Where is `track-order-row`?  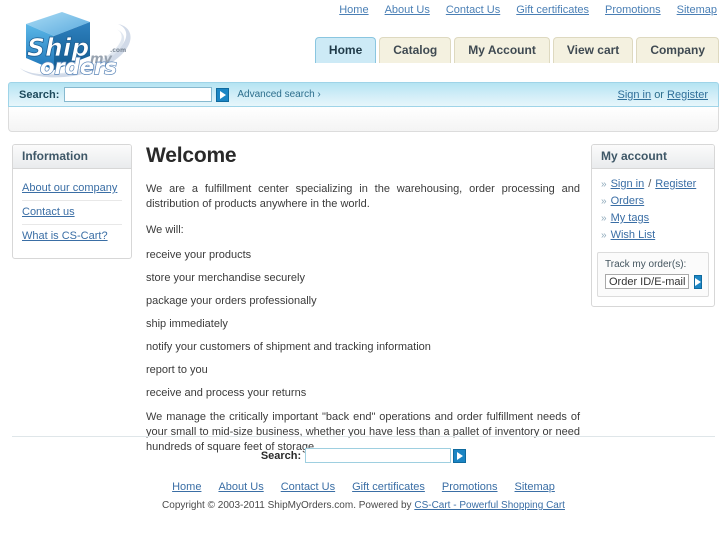 track-order-row is located at coordinates (653, 281).